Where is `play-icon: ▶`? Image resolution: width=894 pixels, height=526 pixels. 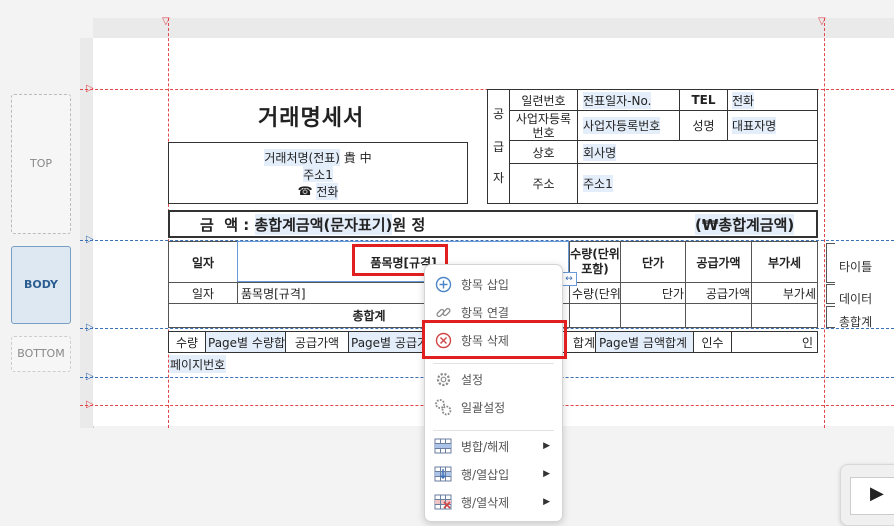
play-icon: ▶ is located at coordinates (877, 493).